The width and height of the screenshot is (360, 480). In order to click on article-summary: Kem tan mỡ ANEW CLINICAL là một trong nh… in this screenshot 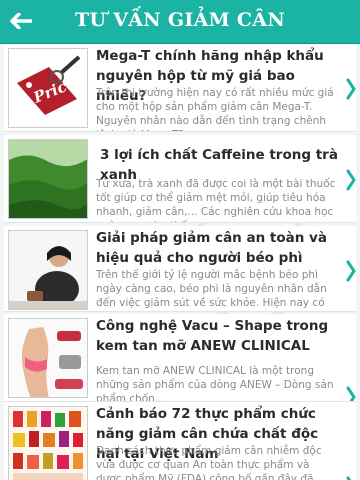, I will do `click(215, 383)`.